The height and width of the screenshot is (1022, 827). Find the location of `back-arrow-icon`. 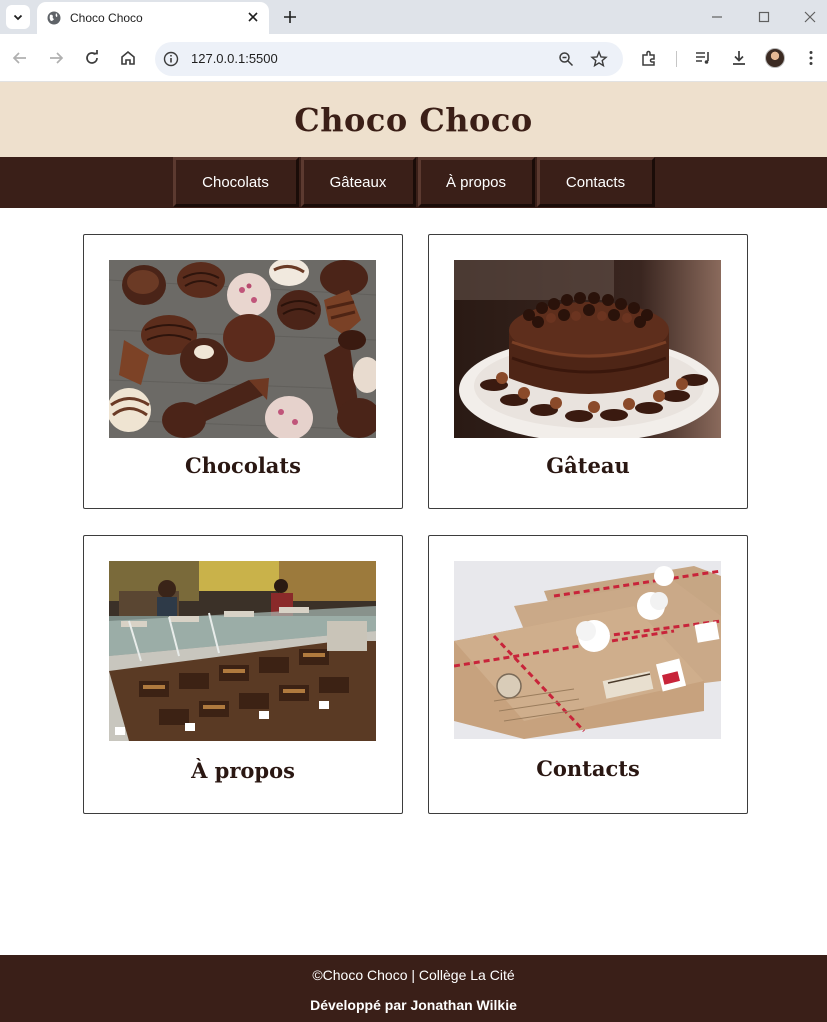

back-arrow-icon is located at coordinates (20, 58).